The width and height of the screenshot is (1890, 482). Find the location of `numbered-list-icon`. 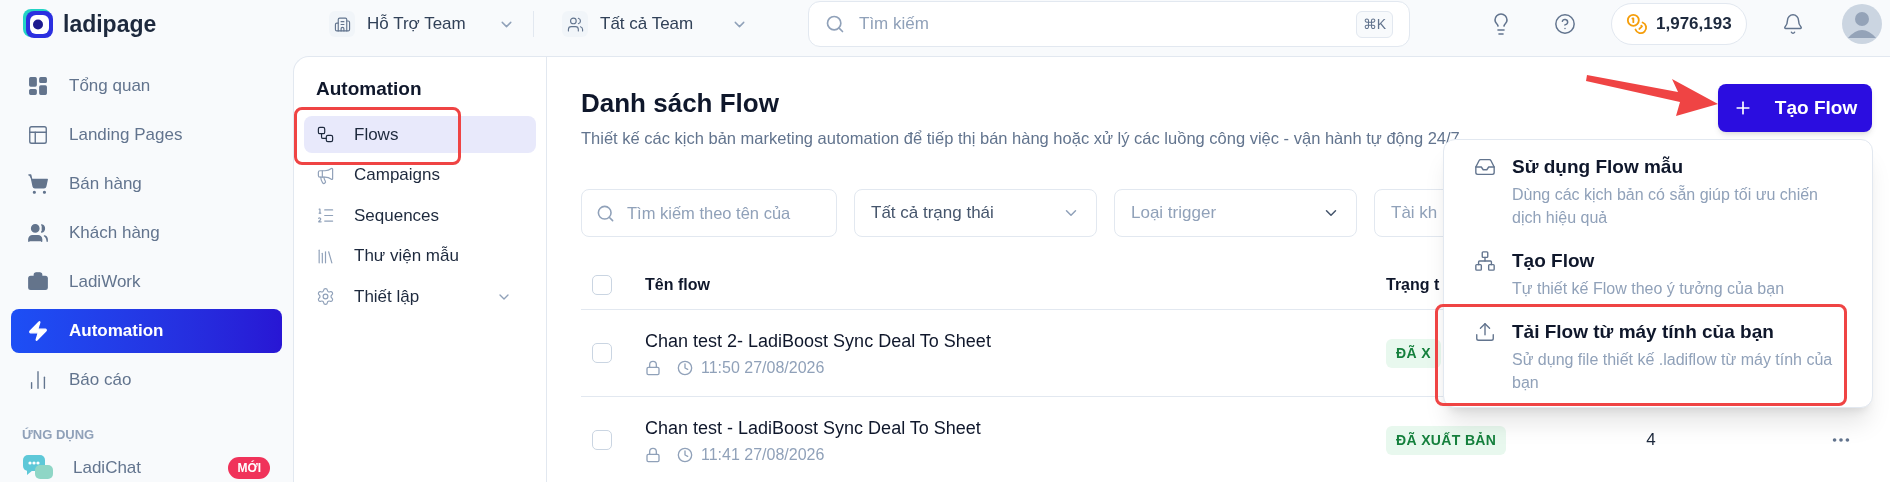

numbered-list-icon is located at coordinates (325, 215).